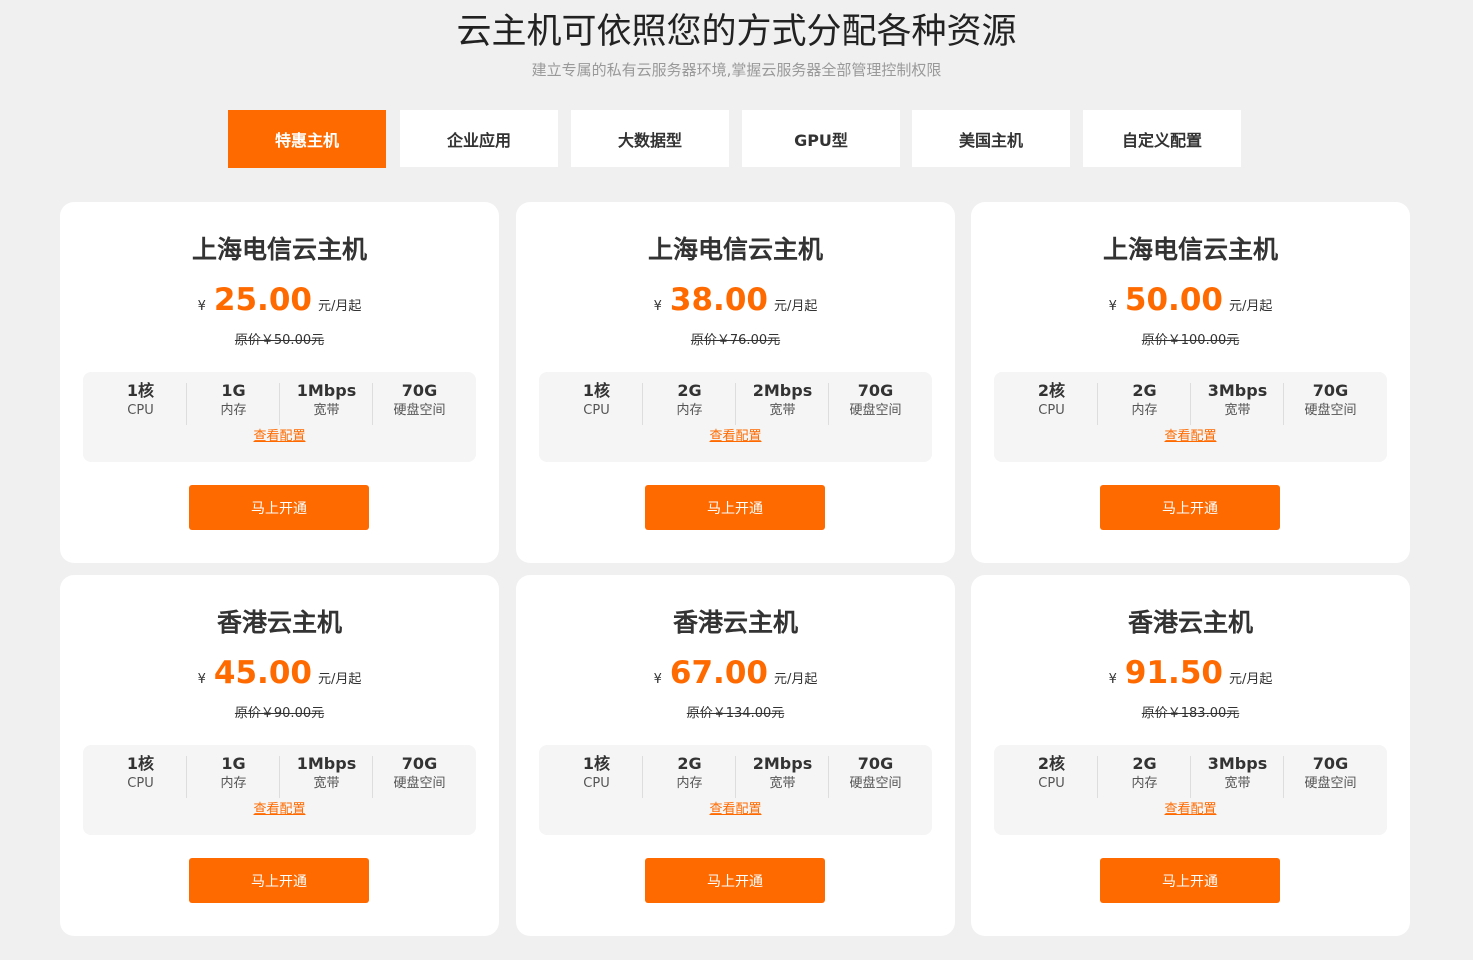 This screenshot has height=960, width=1473. Describe the element at coordinates (1162, 138) in the screenshot. I see `tab-custom-config: 自定义配置` at that location.